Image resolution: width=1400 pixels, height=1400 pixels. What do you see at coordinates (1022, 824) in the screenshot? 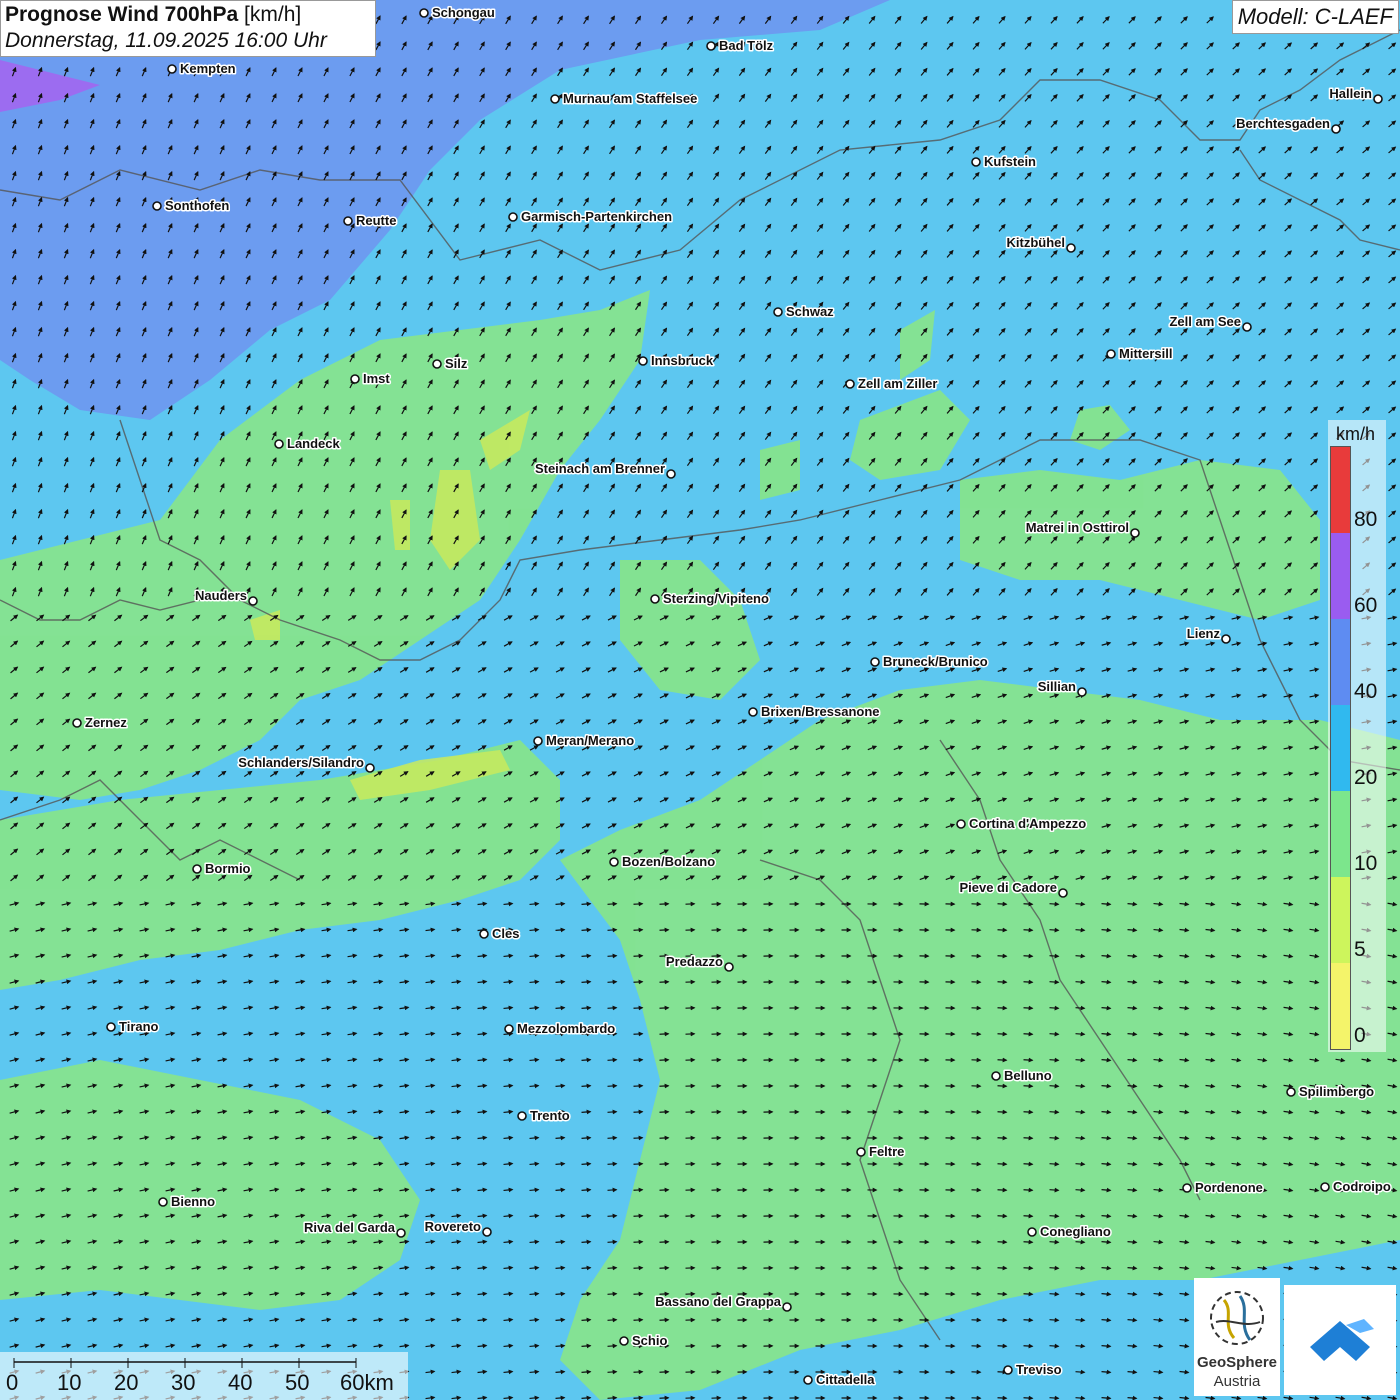
I see `city-cortina-d-ampezzo: Cortina d'Ampezzo` at bounding box center [1022, 824].